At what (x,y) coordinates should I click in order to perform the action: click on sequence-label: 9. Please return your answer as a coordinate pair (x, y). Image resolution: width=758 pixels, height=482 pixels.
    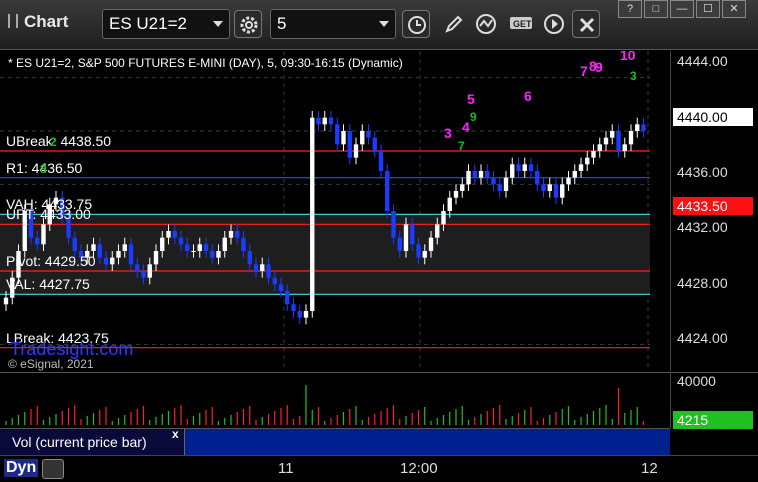
    Looking at the image, I should click on (599, 67).